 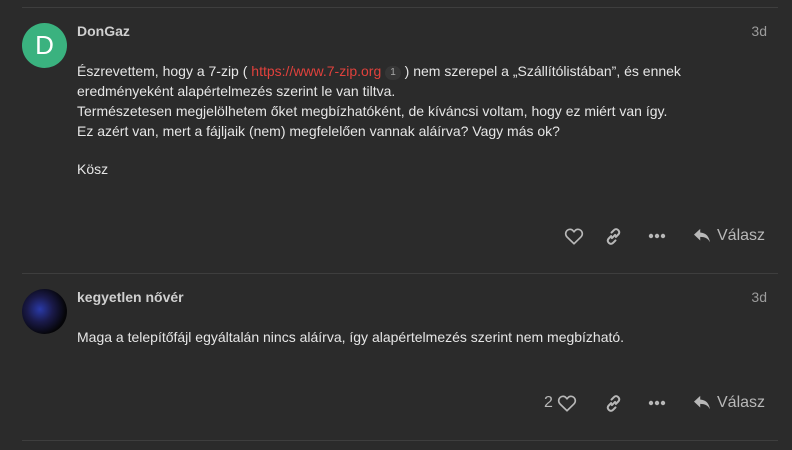 I want to click on post-paragraph: Kösz, so click(x=422, y=169).